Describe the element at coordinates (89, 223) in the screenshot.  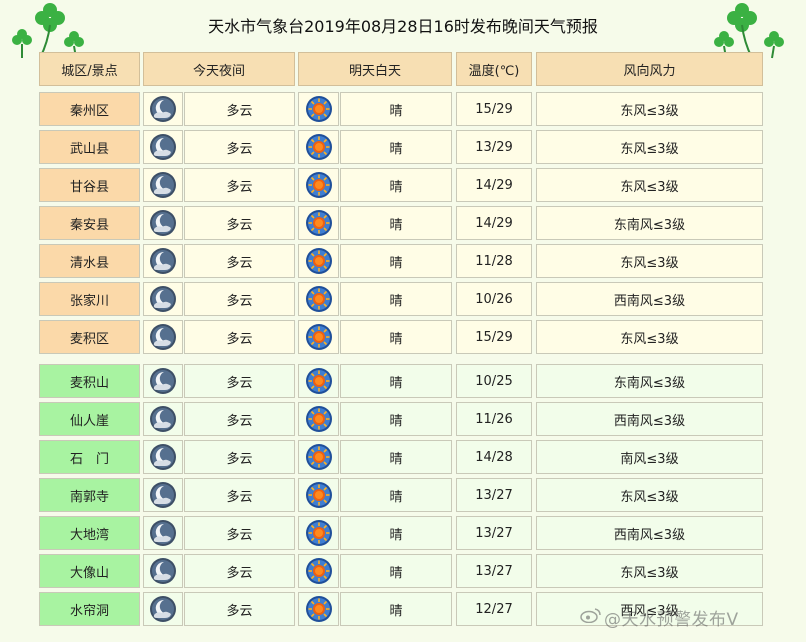
I see `row-name: 秦安县` at that location.